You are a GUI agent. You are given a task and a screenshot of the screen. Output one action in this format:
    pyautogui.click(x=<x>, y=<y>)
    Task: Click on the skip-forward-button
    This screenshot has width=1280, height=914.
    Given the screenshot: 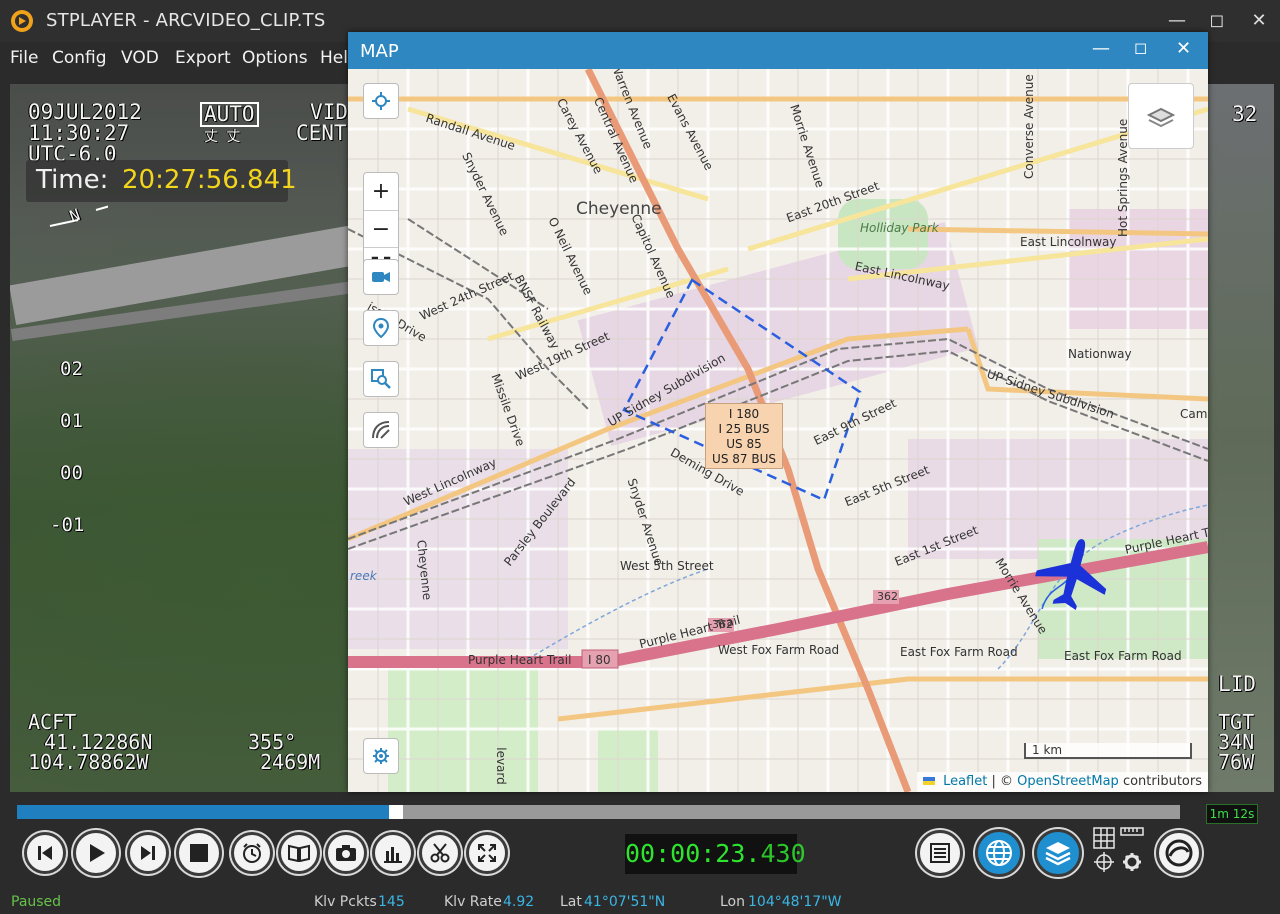 What is the action you would take?
    pyautogui.click(x=148, y=853)
    